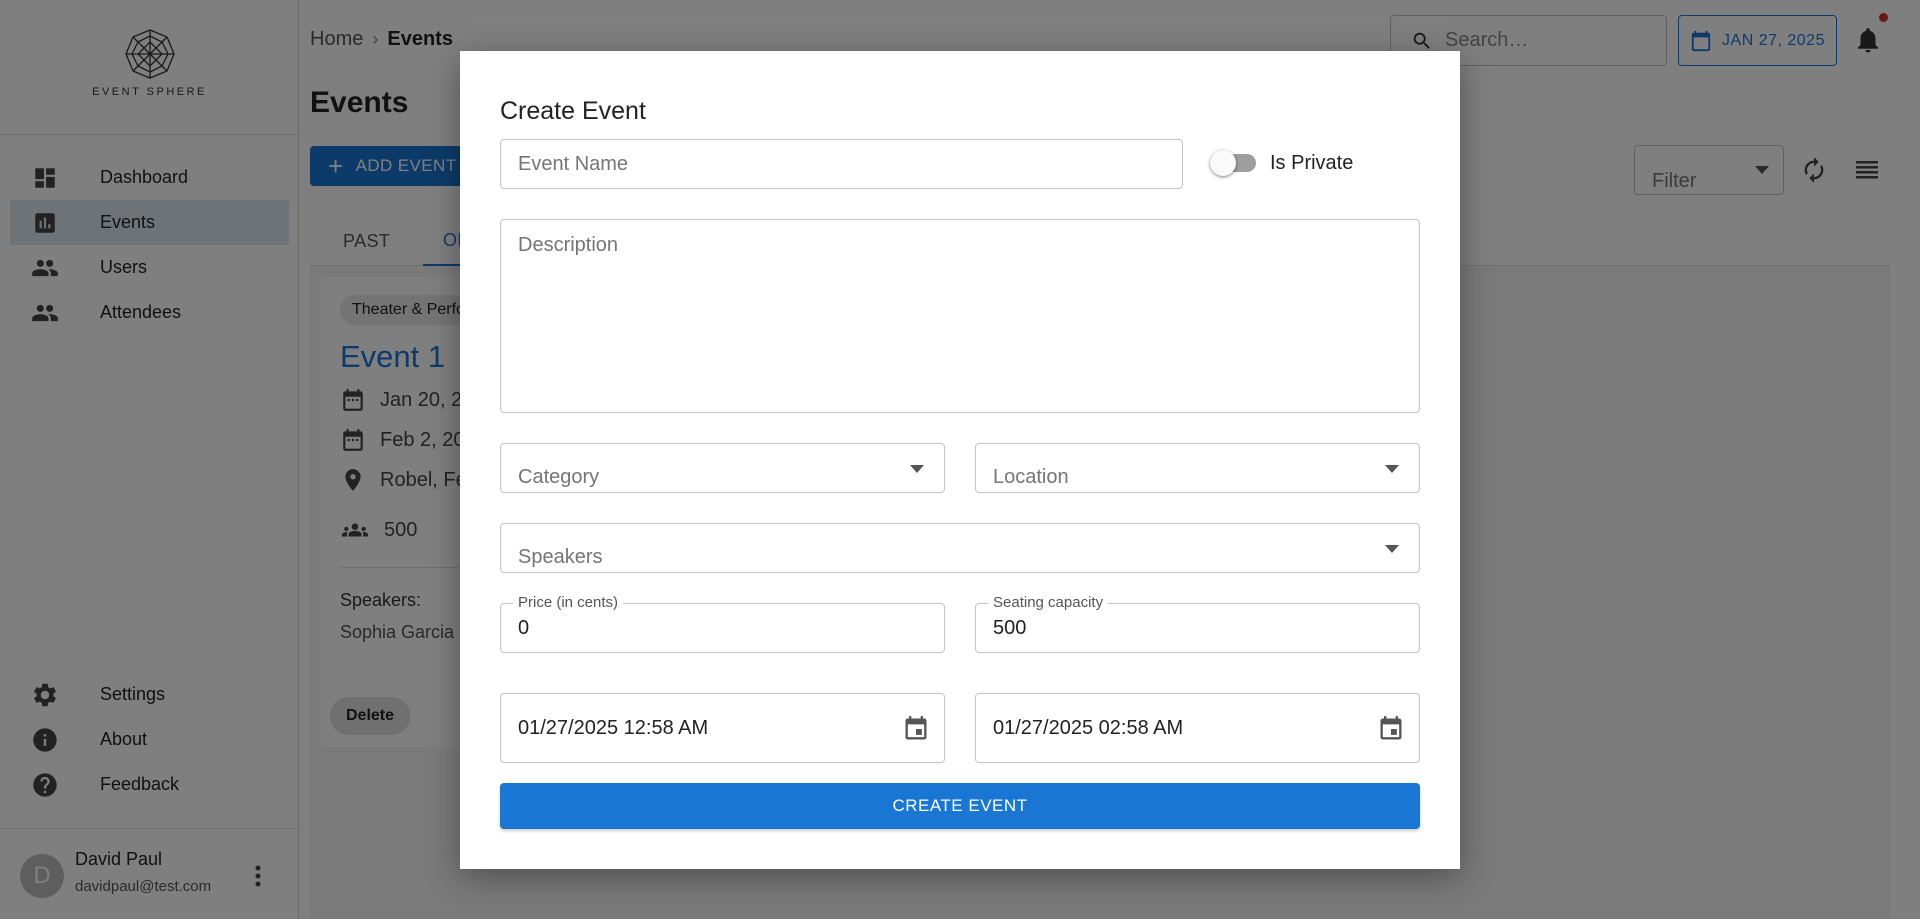 This screenshot has width=1920, height=919. I want to click on seating-capacity-value: 500, so click(1010, 628).